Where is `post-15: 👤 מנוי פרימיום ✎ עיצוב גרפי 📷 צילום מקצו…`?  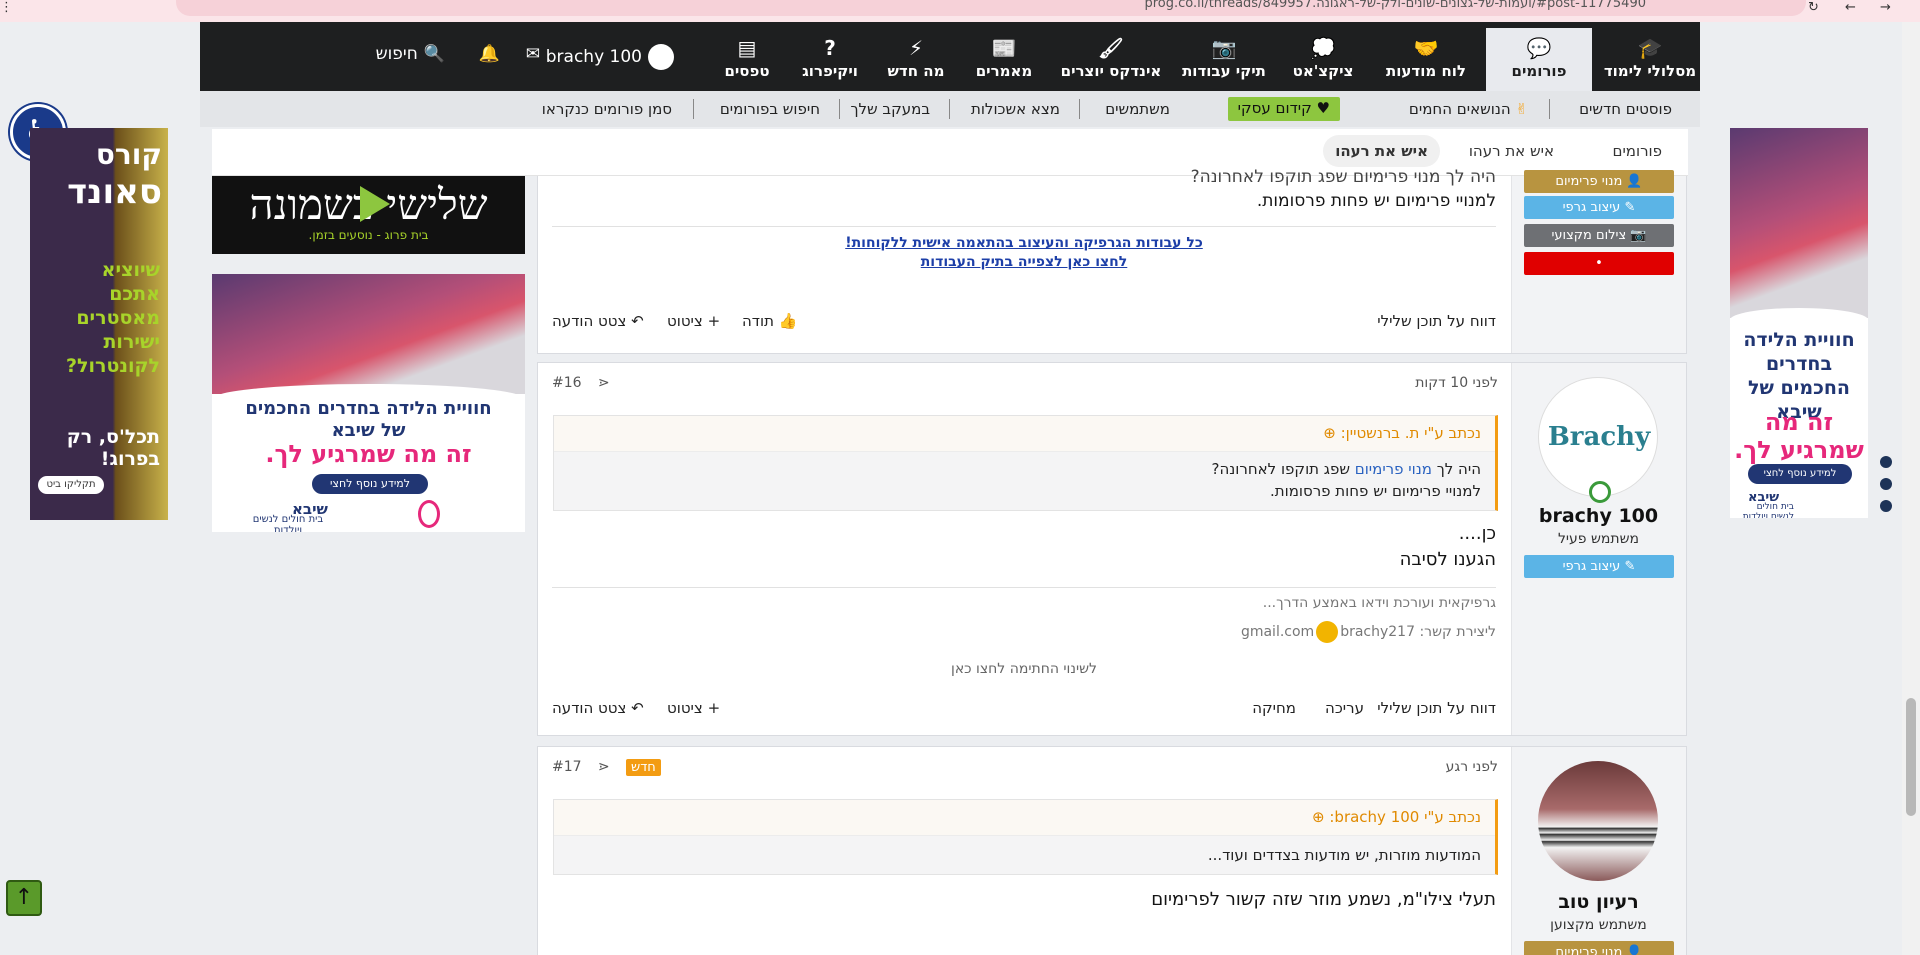 post-15: 👤 מנוי פרימיום ✎ עיצוב גרפי 📷 צילום מקצו… is located at coordinates (1112, 260).